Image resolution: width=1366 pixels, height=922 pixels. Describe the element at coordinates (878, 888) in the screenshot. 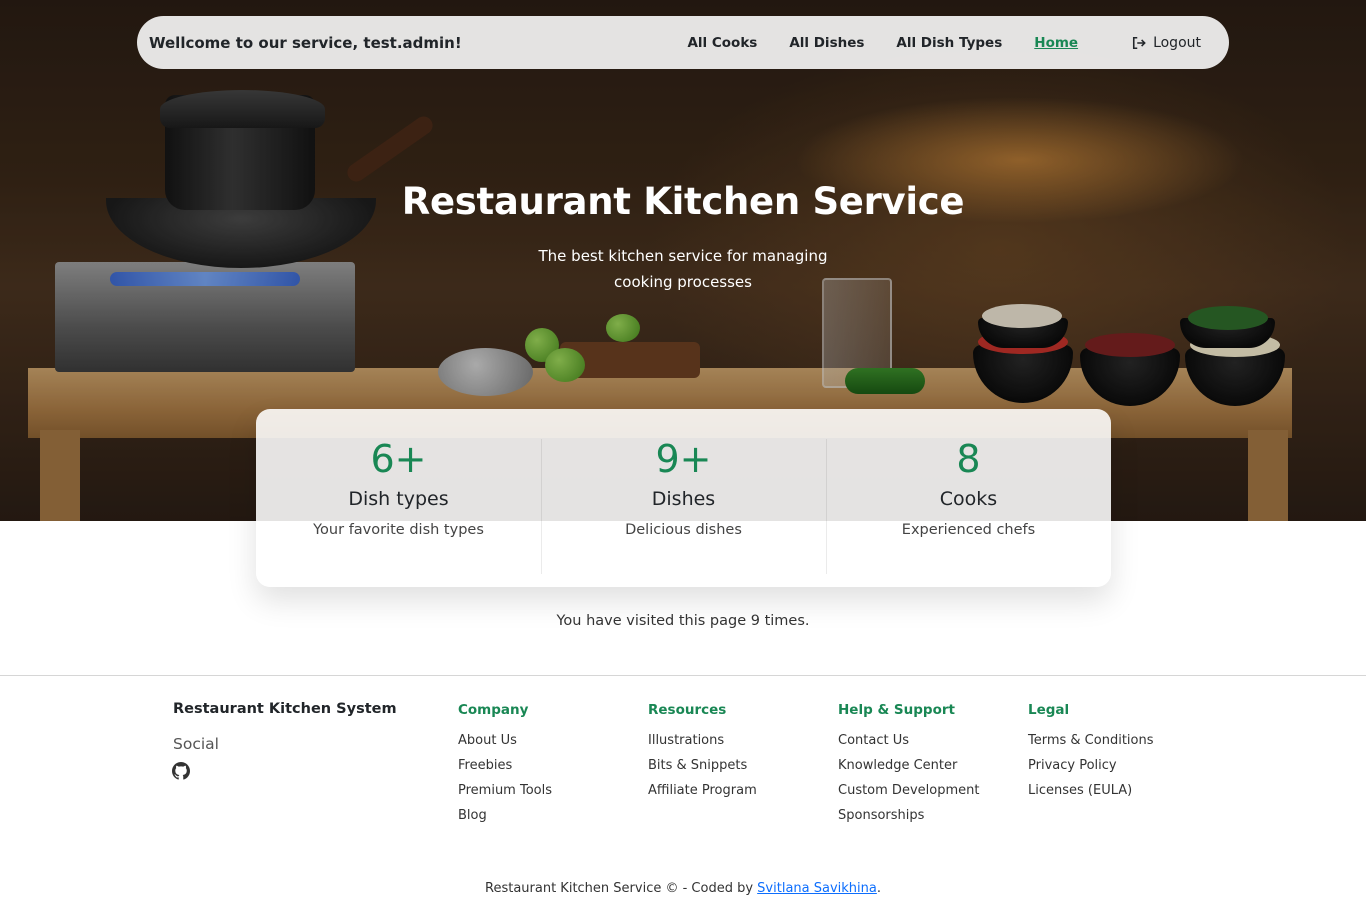

I see `copyright-suffix: .` at that location.